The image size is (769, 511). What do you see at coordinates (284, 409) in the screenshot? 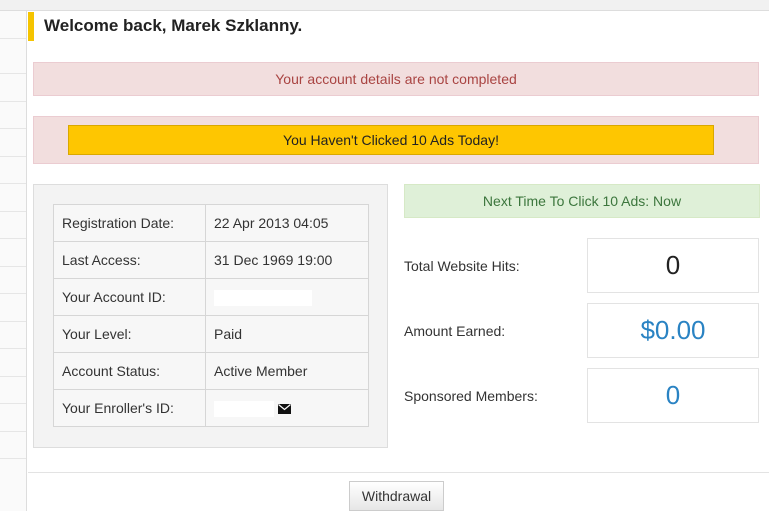
I see `envelope-icon` at bounding box center [284, 409].